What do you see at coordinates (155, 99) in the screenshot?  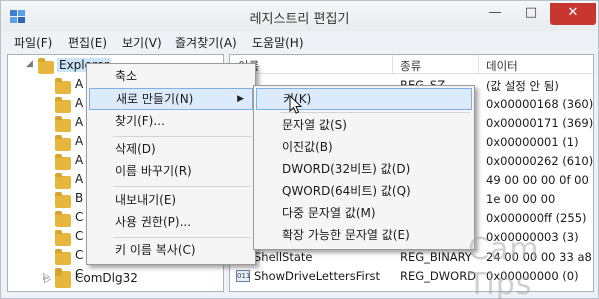 I see `menu-new-label: 새로 만들기(N)` at bounding box center [155, 99].